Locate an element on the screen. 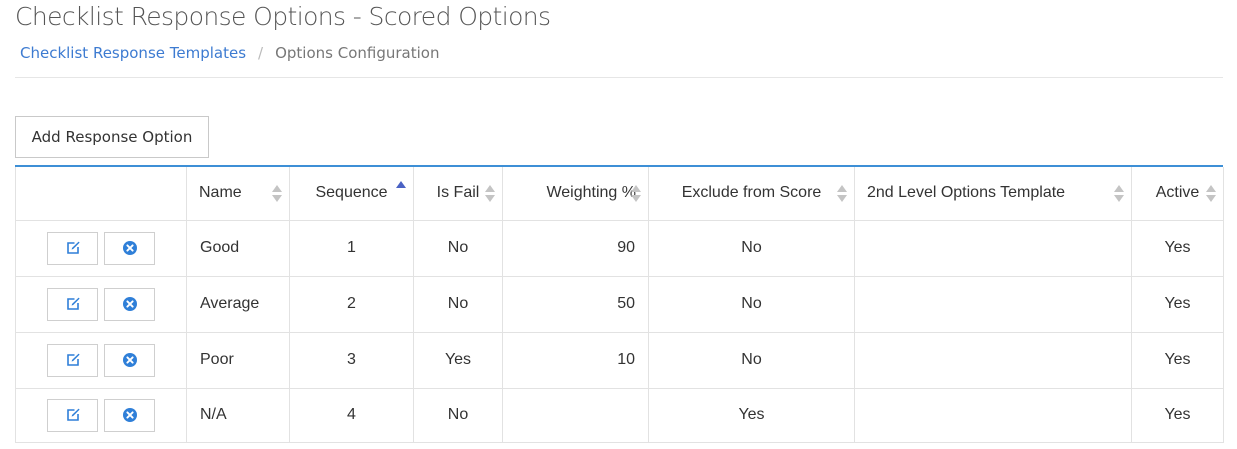  cell-weighting: 50 is located at coordinates (575, 304).